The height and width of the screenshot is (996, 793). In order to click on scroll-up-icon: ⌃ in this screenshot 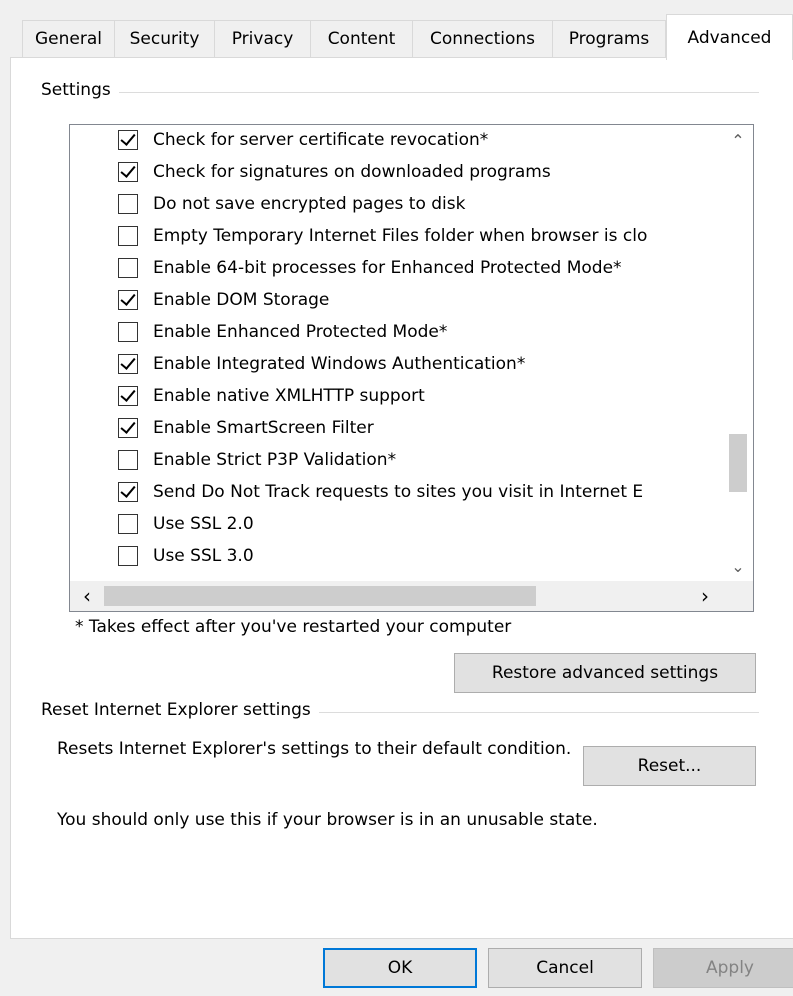, I will do `click(738, 140)`.